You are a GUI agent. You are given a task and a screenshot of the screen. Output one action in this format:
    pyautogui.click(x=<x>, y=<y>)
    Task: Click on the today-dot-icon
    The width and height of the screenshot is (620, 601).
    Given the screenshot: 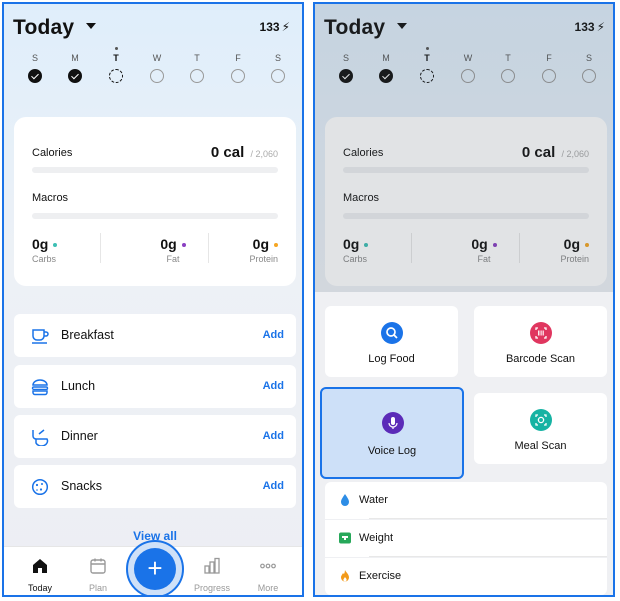 What is the action you would take?
    pyautogui.click(x=116, y=48)
    